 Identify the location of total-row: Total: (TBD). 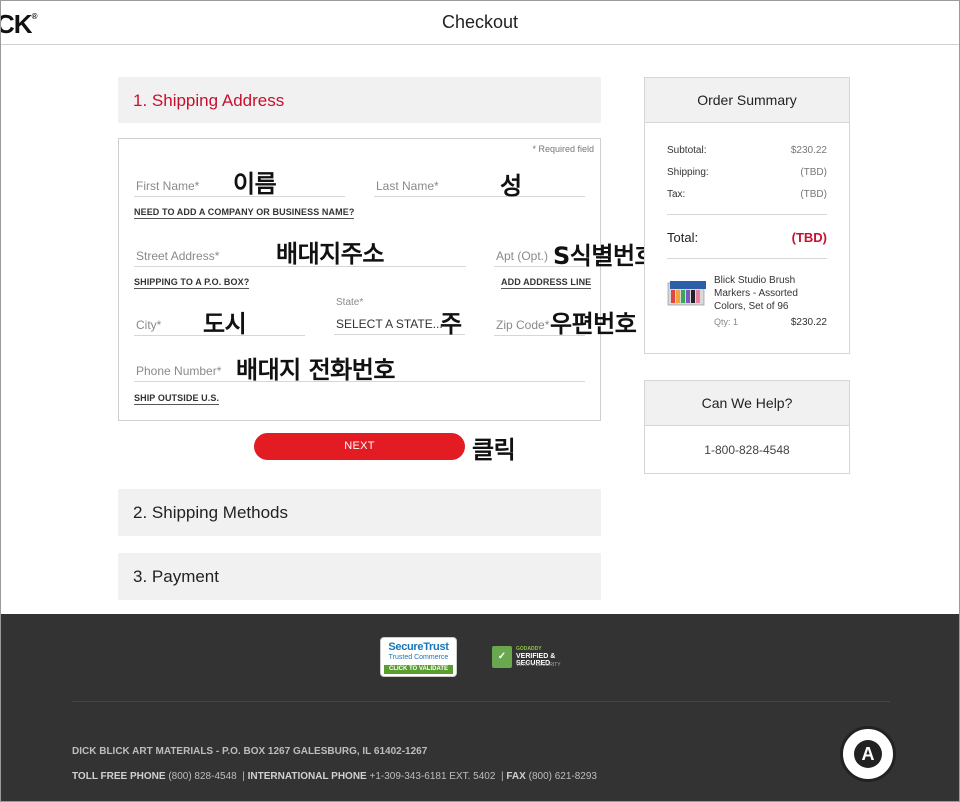
(747, 237).